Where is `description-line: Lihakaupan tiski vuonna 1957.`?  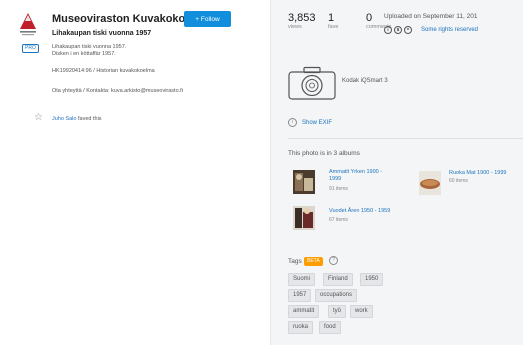
description-line: Lihakaupan tiski vuonna 1957. is located at coordinates (89, 47).